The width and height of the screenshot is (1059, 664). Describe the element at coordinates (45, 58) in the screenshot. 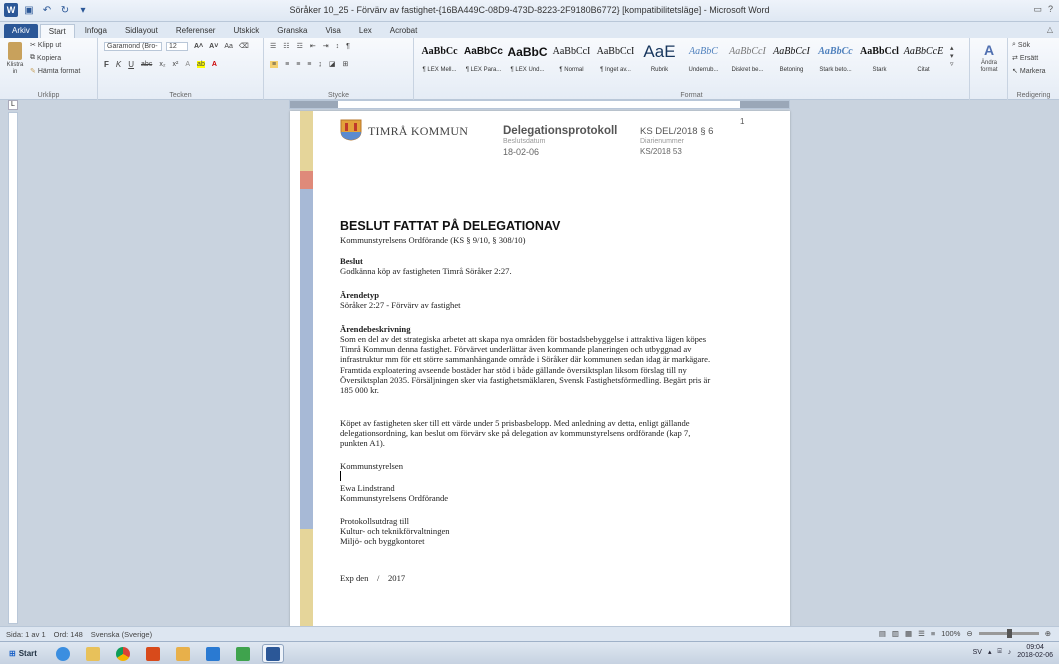

I see `copy-button: ⧉ Kopiera` at that location.